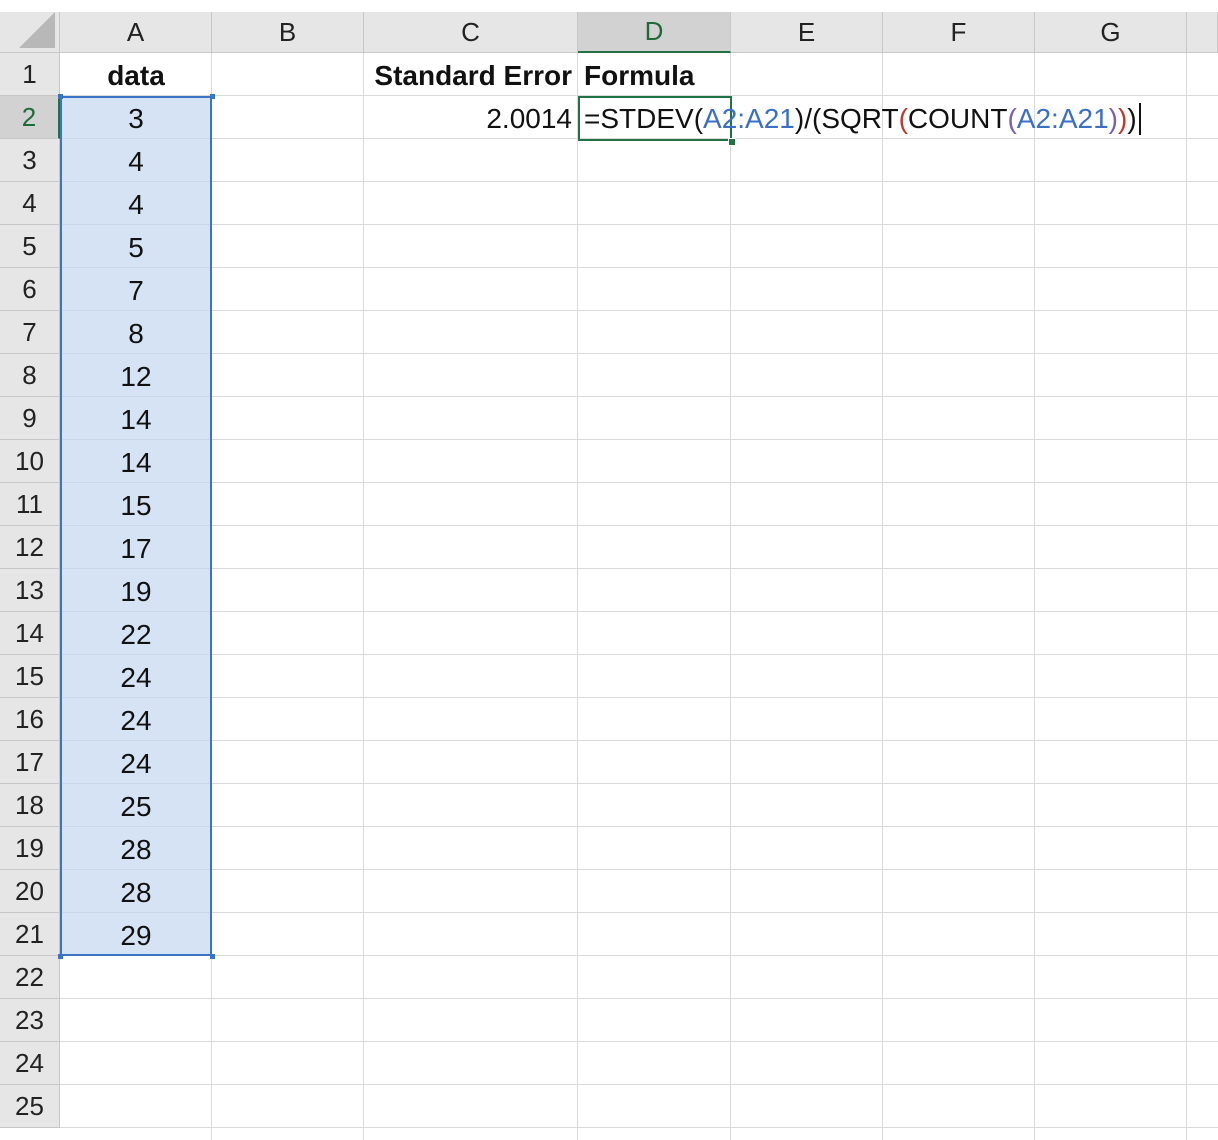  I want to click on cell-a18: 25, so click(136, 806).